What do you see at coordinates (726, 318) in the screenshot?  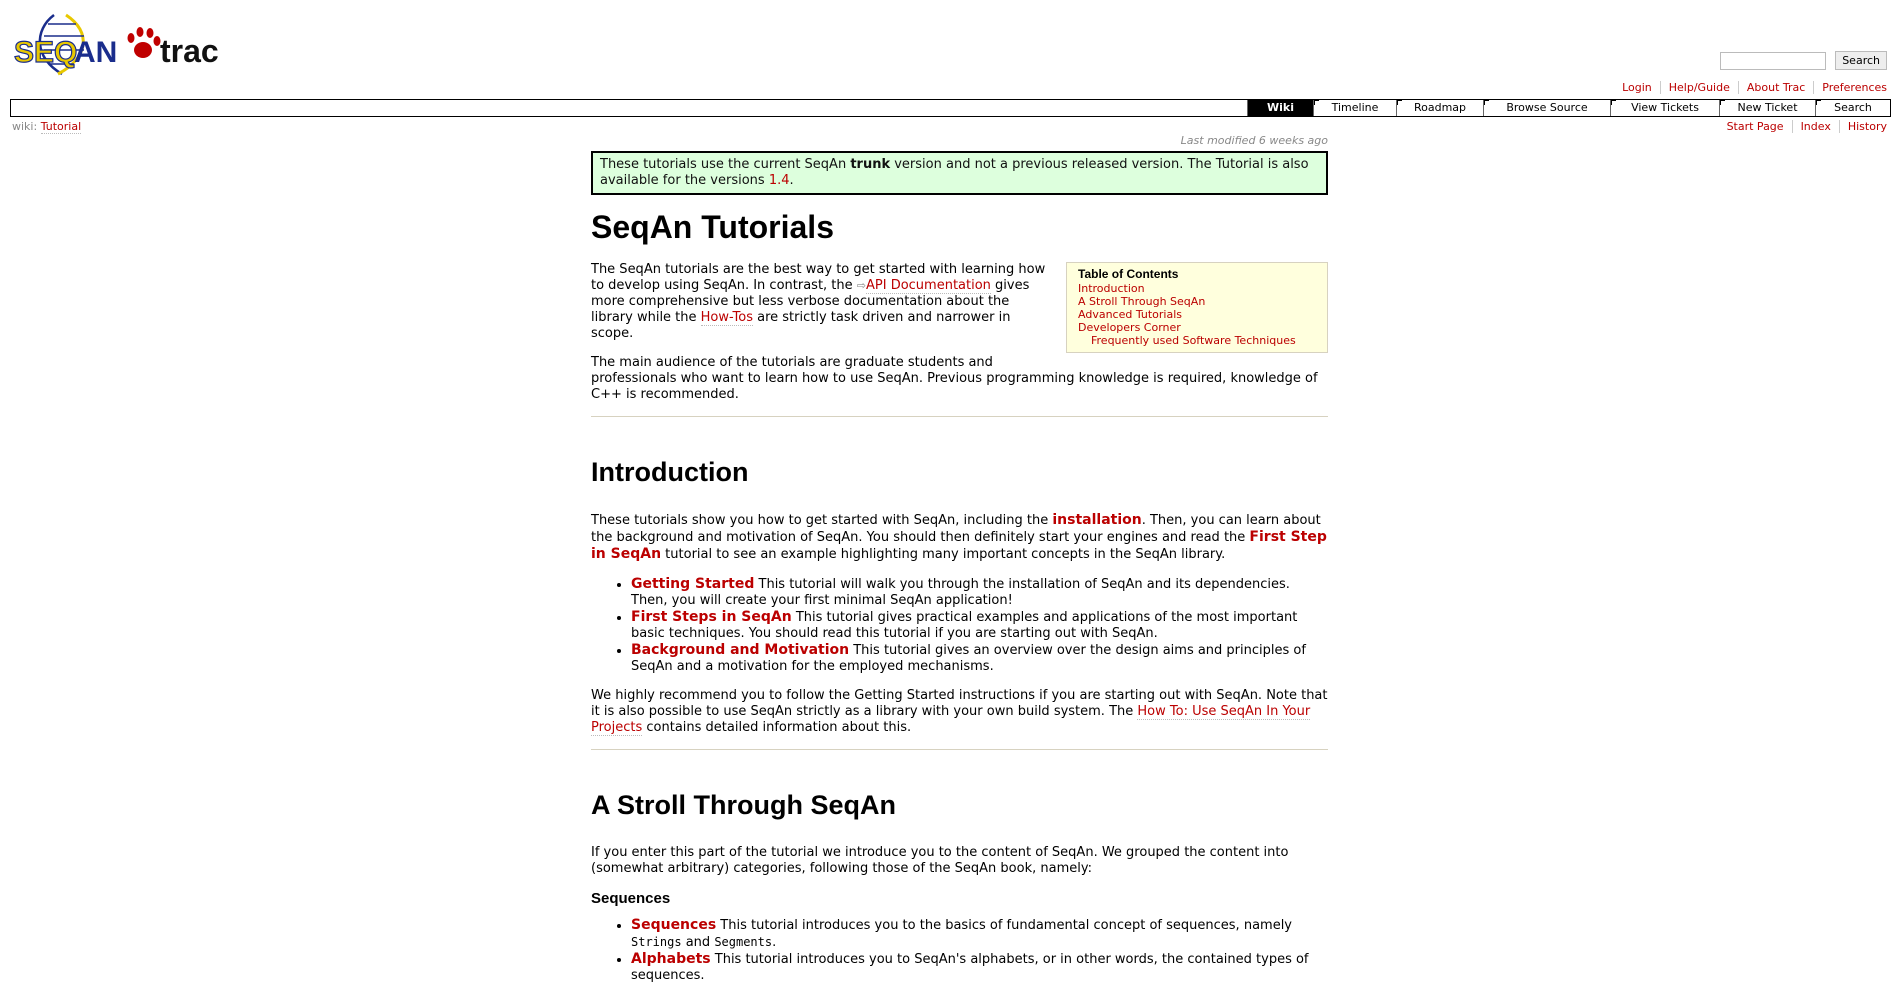 I see `how-tos-link: How-Tos` at bounding box center [726, 318].